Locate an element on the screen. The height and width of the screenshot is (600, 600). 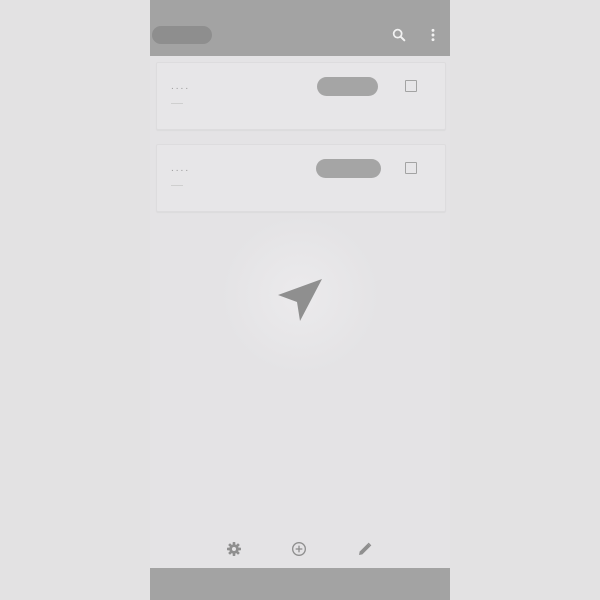
add-circle-icon is located at coordinates (299, 549).